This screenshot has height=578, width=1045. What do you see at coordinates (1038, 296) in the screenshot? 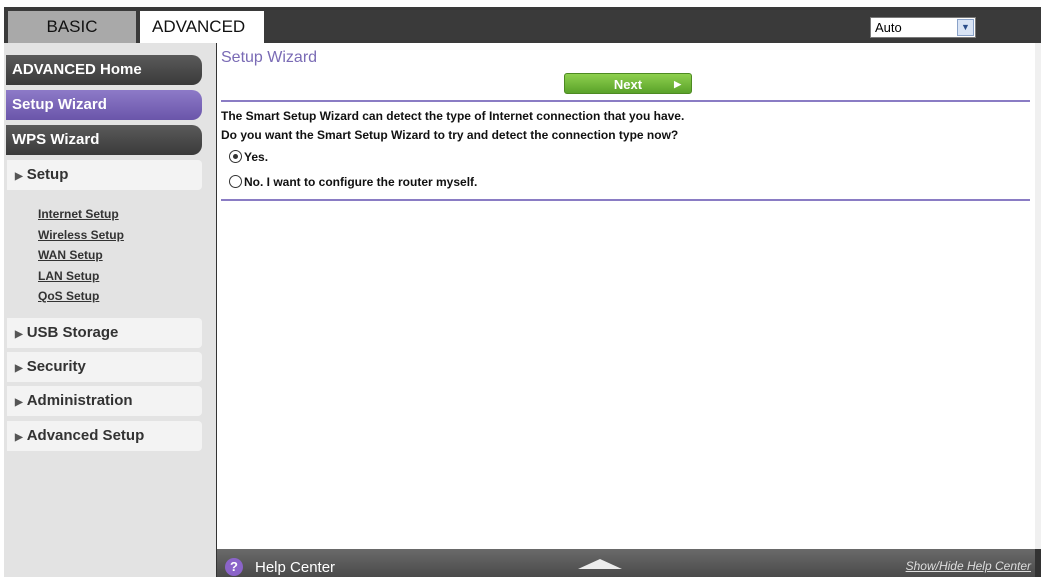
I see `vertical-scrollbar` at bounding box center [1038, 296].